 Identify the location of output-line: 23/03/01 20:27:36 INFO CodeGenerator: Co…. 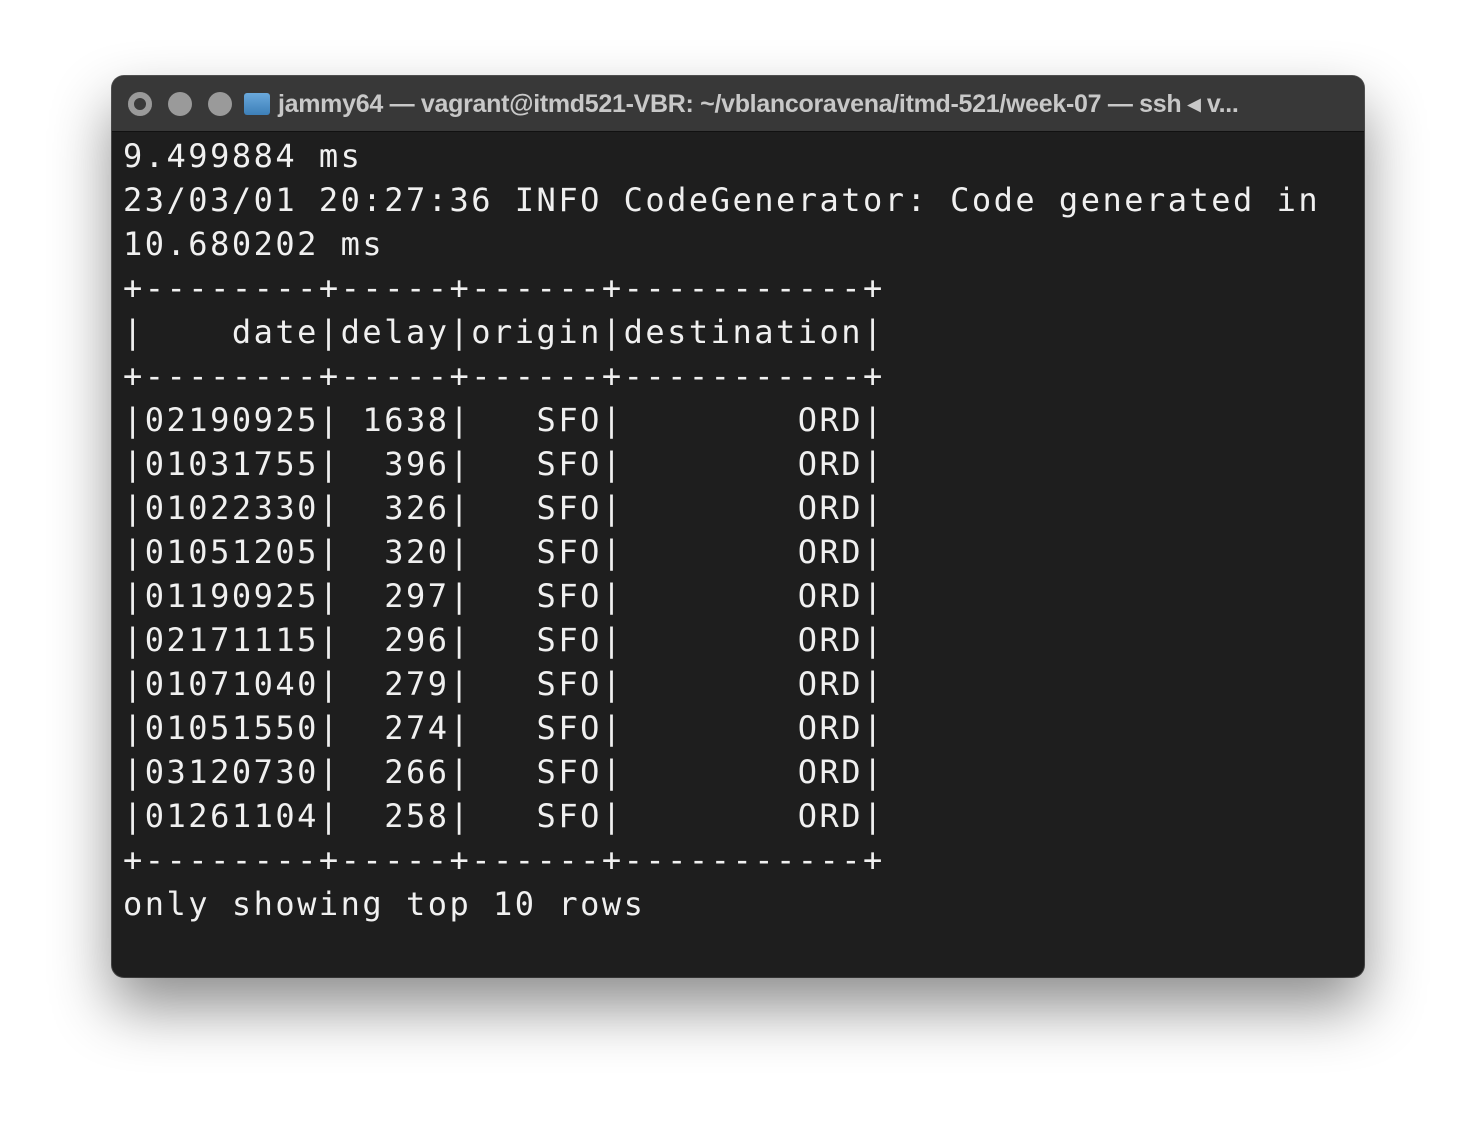
(722, 200).